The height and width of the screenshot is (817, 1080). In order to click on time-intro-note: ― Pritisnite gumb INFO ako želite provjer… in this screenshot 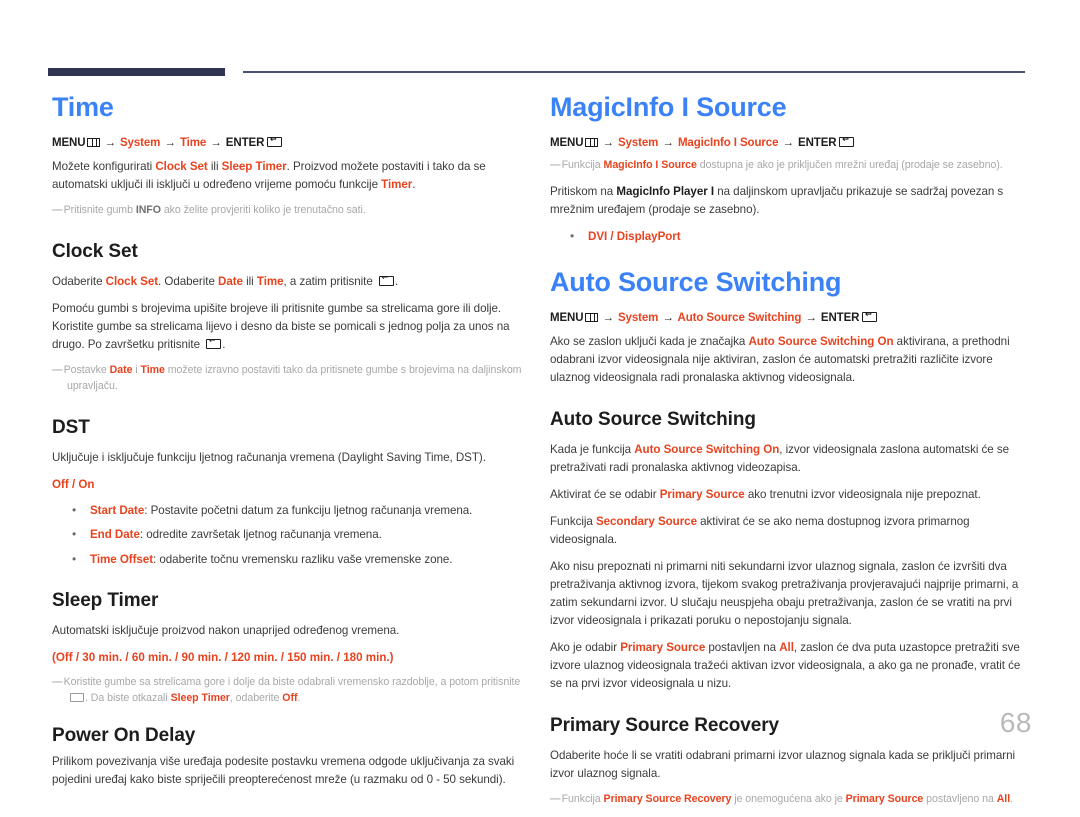, I will do `click(290, 211)`.